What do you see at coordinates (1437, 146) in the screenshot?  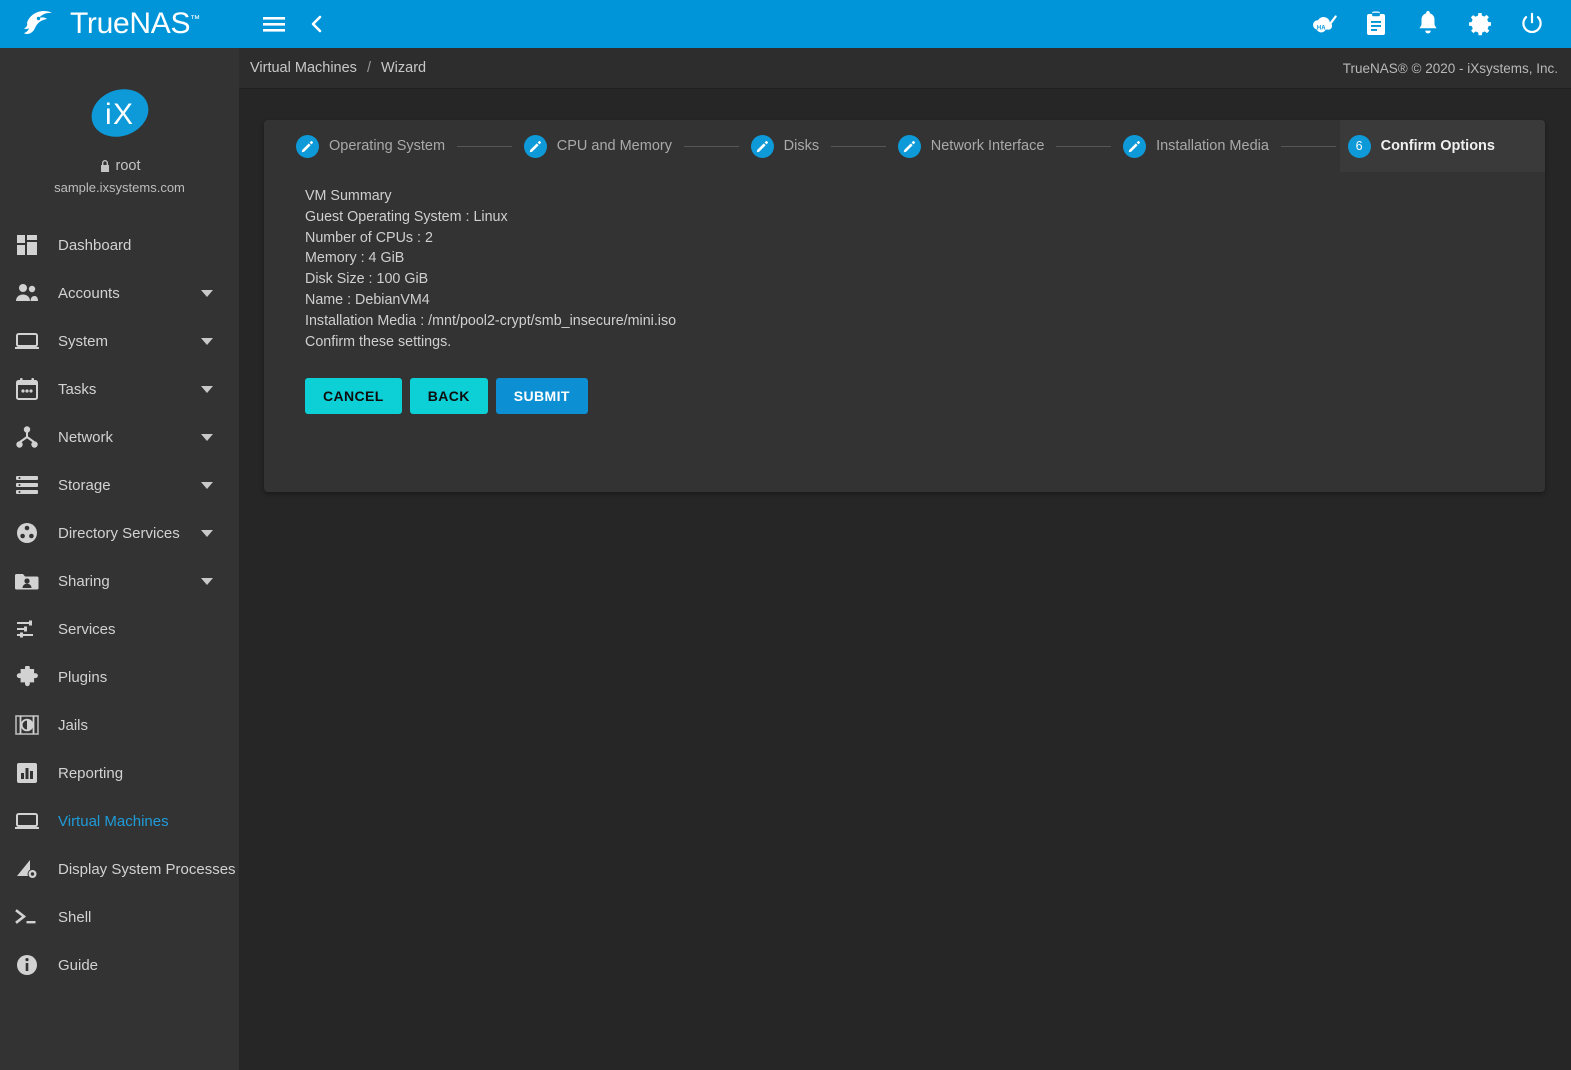 I see `wizard-step-label: Confirm Options` at bounding box center [1437, 146].